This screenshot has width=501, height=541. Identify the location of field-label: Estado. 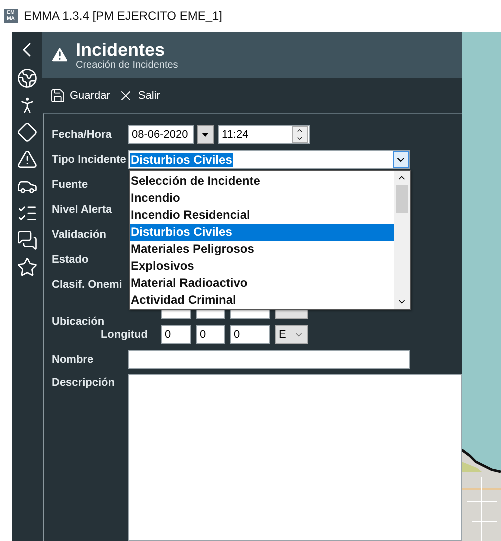
(71, 260).